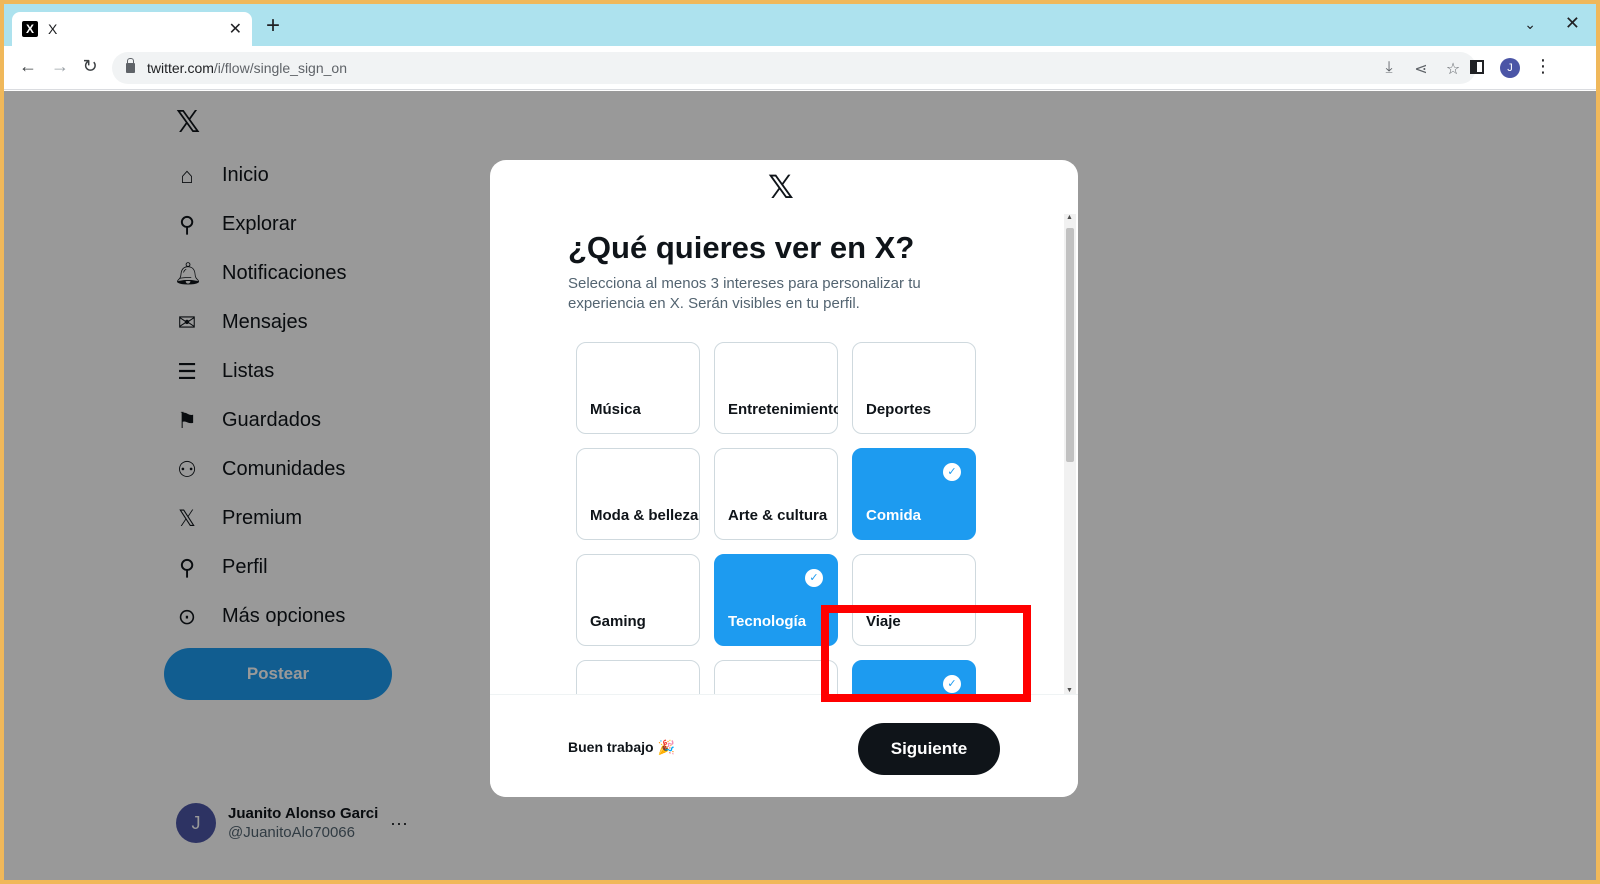 Image resolution: width=1600 pixels, height=884 pixels. I want to click on interest-card: ✓, so click(914, 677).